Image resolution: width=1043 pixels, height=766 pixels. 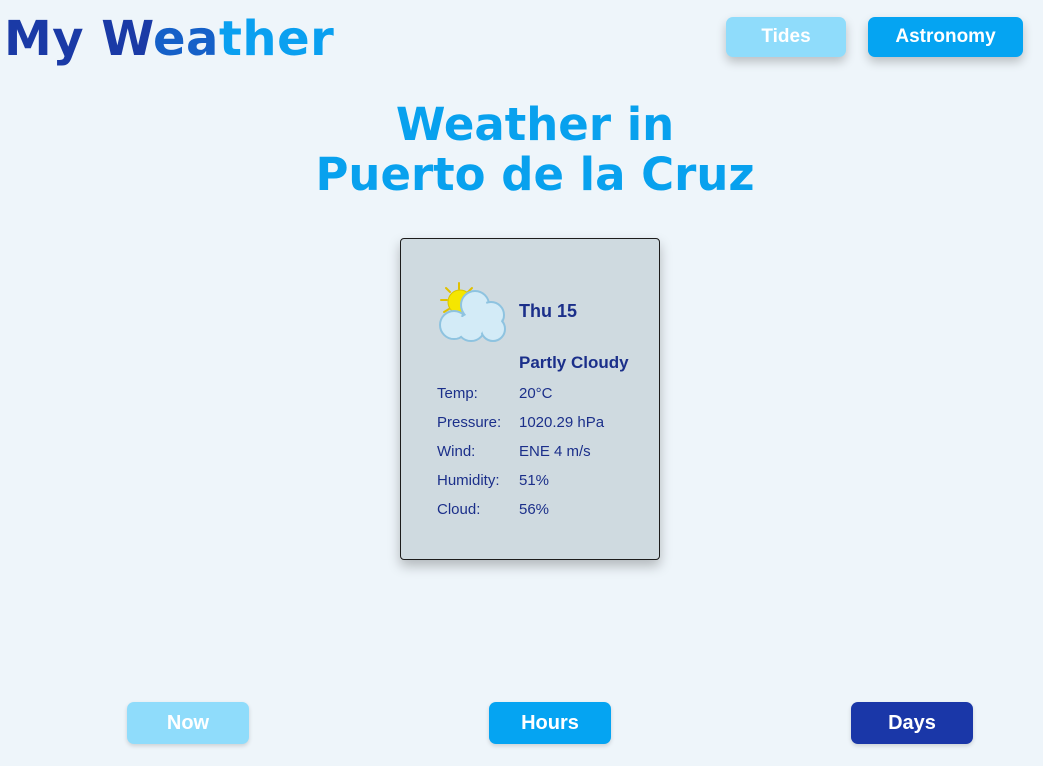 What do you see at coordinates (786, 37) in the screenshot?
I see `tides-button: Tides` at bounding box center [786, 37].